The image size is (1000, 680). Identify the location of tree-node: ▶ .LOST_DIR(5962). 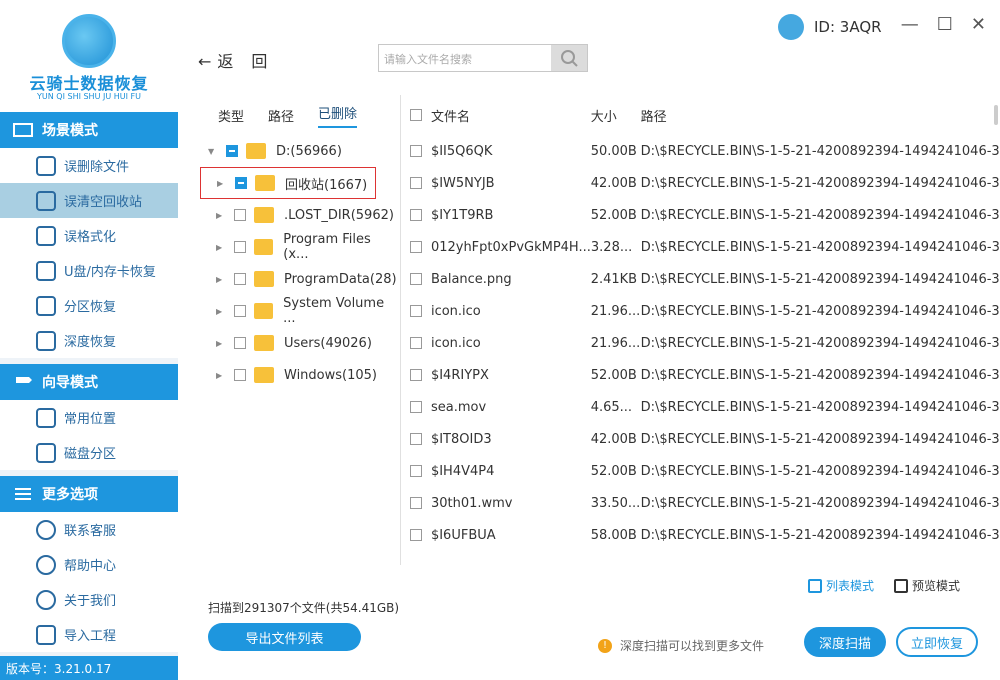
(299, 215).